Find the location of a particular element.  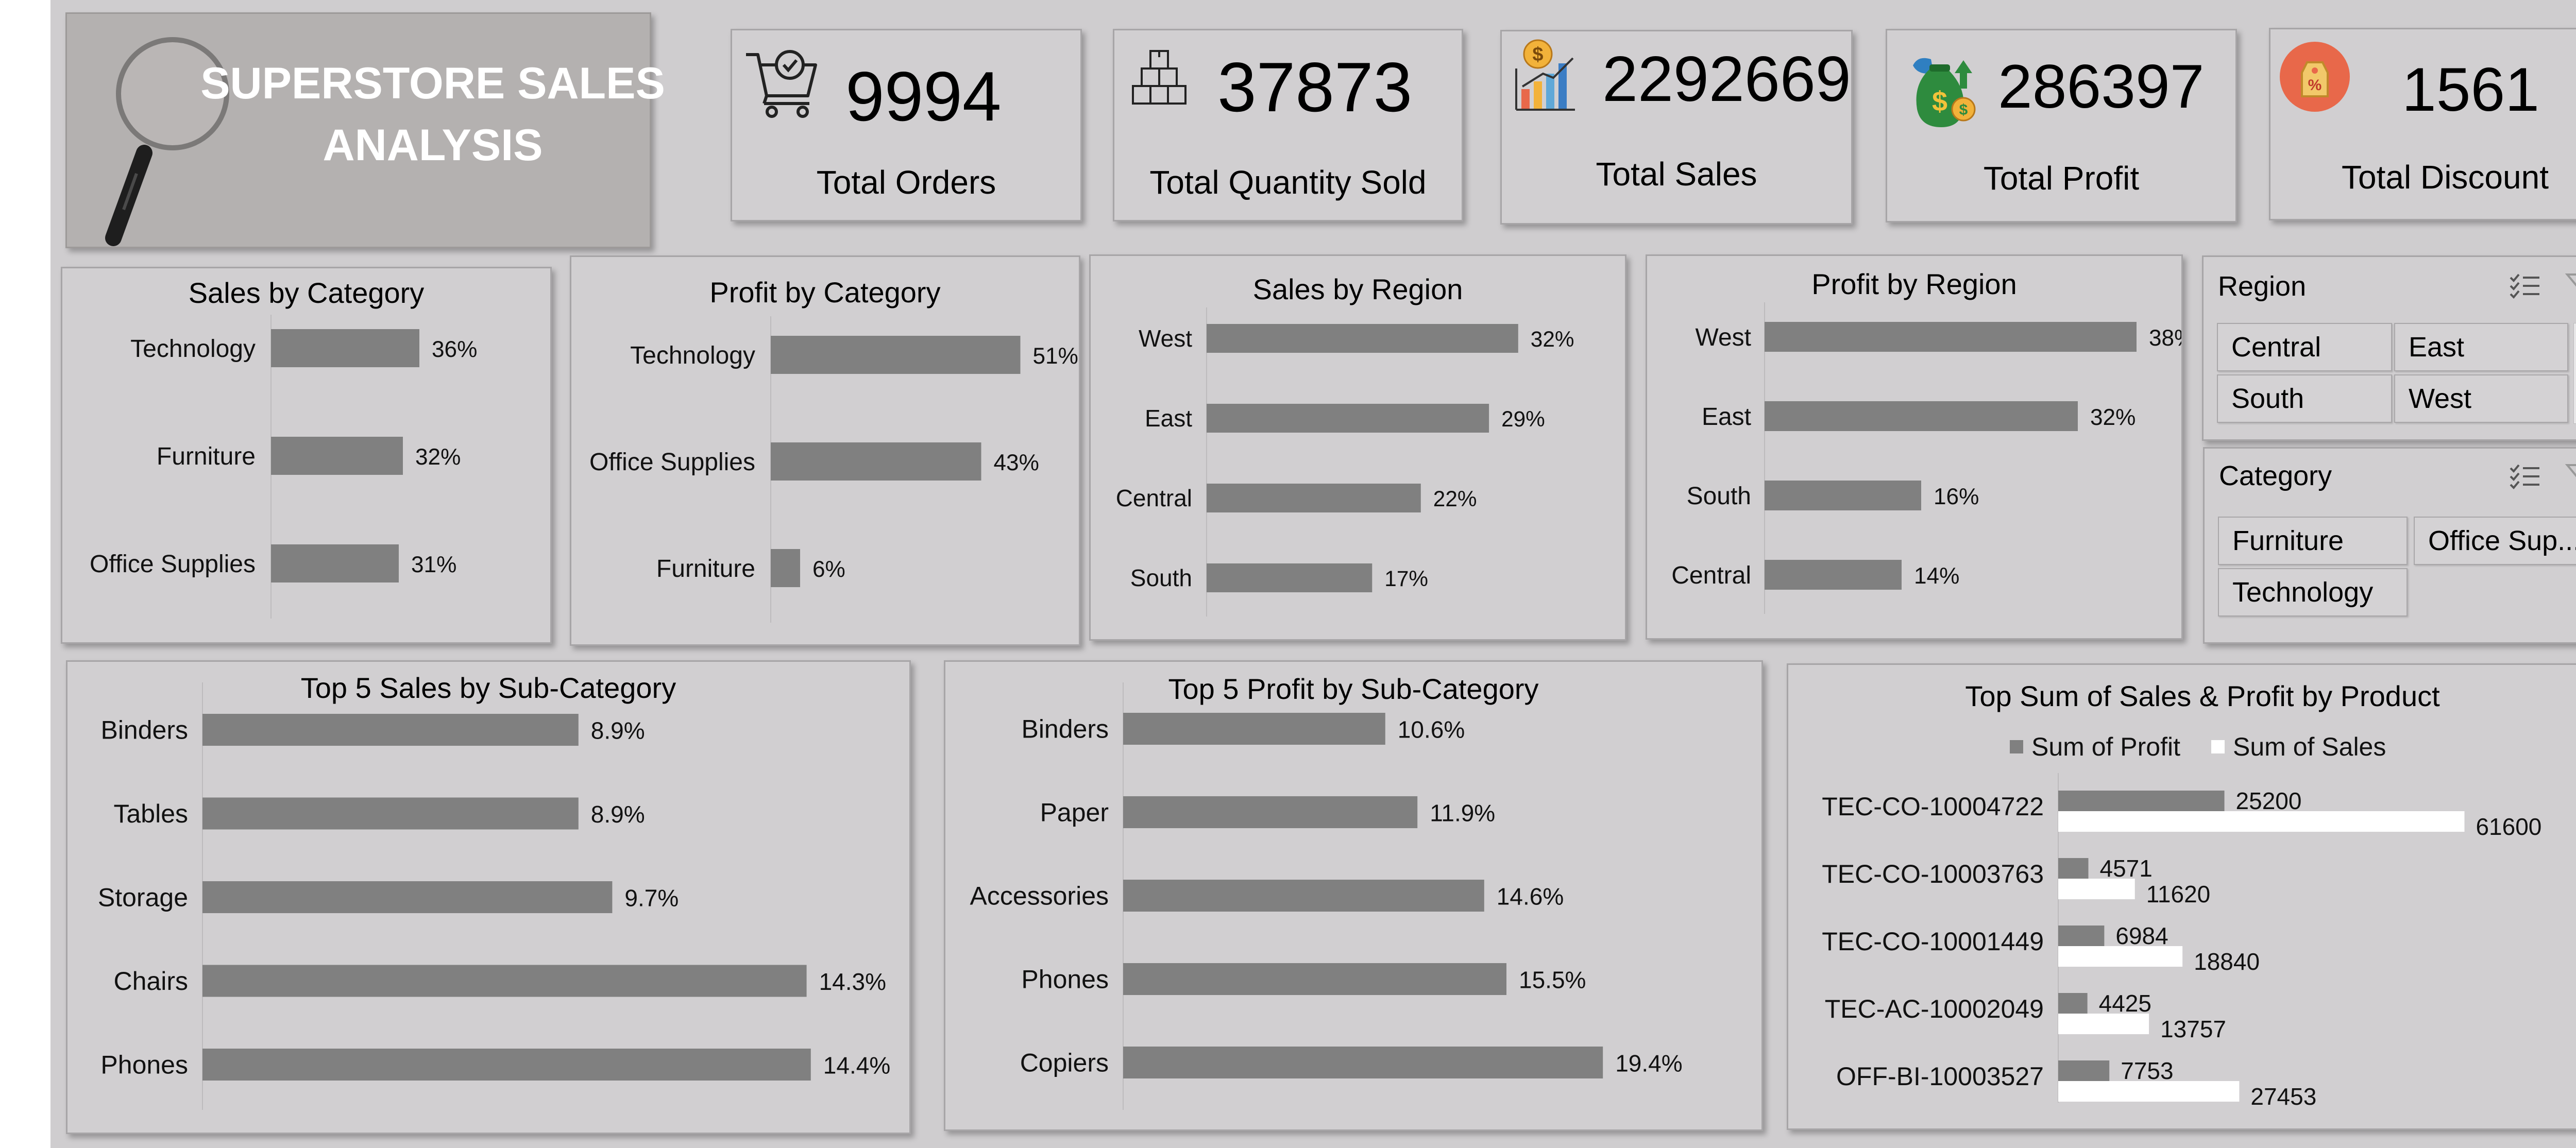

kpi-total-profit: $ $ 286397 Total Profit is located at coordinates (2061, 125).